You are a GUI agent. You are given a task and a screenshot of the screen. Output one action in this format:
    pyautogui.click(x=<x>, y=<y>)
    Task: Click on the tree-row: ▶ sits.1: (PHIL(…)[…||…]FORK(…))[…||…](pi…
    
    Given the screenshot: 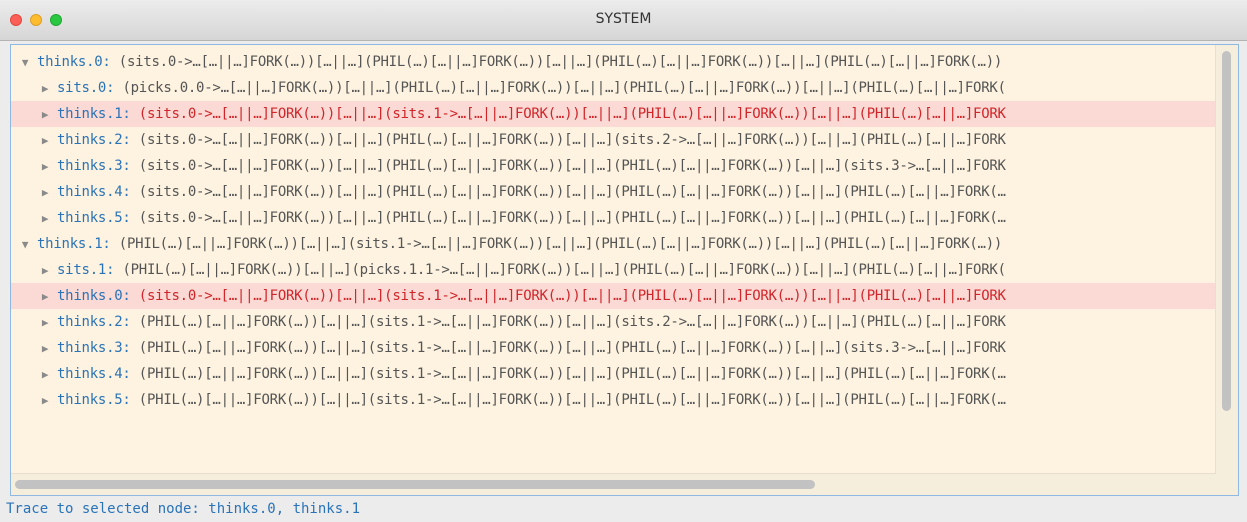 What is the action you would take?
    pyautogui.click(x=613, y=270)
    